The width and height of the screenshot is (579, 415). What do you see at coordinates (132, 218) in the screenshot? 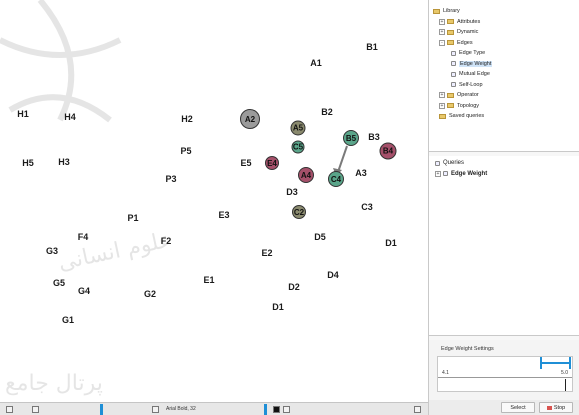
I see `node-label-p1: P1` at bounding box center [132, 218].